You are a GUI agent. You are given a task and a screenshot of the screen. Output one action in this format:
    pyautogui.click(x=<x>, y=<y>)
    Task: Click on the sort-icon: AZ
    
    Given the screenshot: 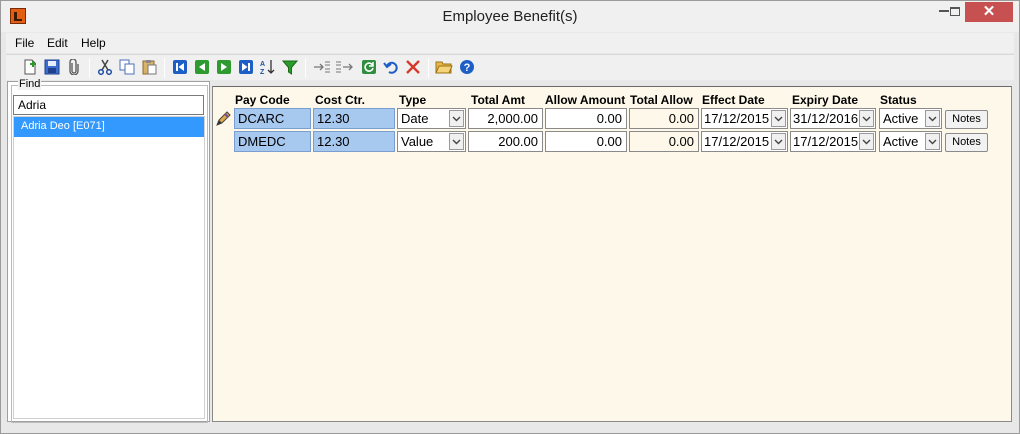 What is the action you would take?
    pyautogui.click(x=268, y=67)
    